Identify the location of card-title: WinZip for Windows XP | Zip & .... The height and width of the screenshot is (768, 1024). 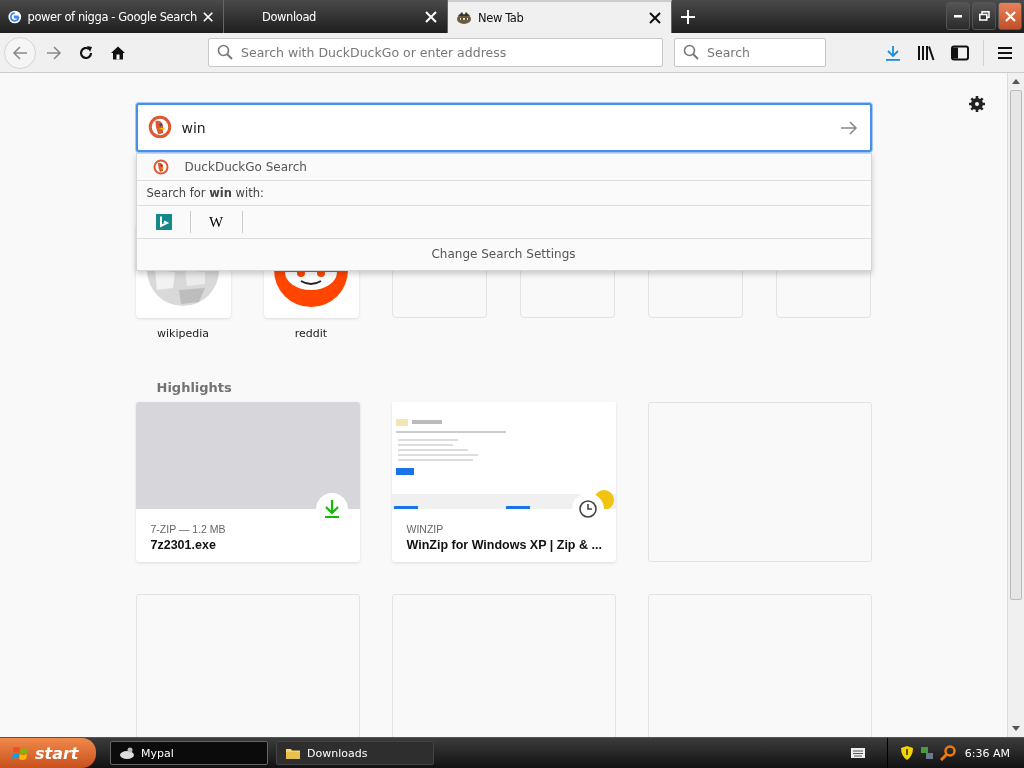
(504, 545).